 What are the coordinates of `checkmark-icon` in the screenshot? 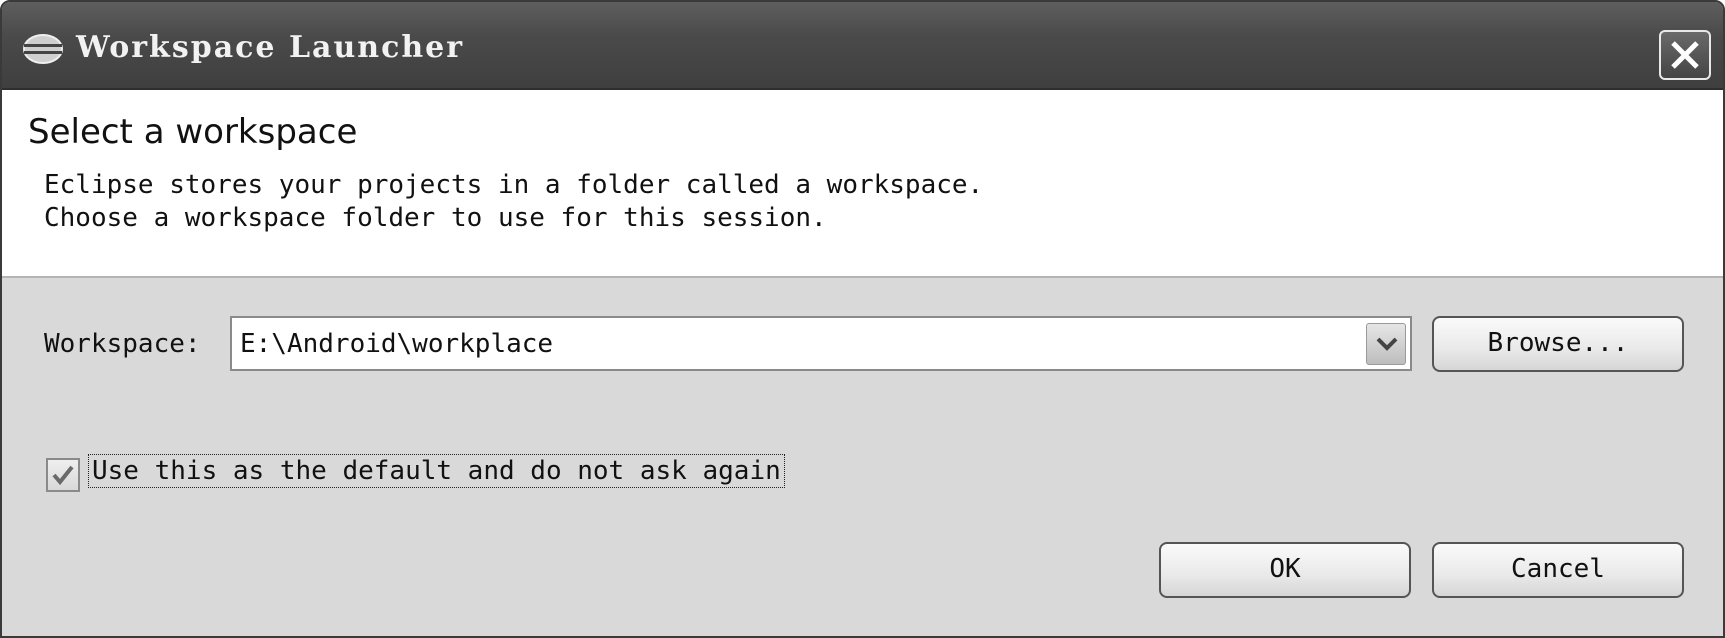 It's located at (63, 475).